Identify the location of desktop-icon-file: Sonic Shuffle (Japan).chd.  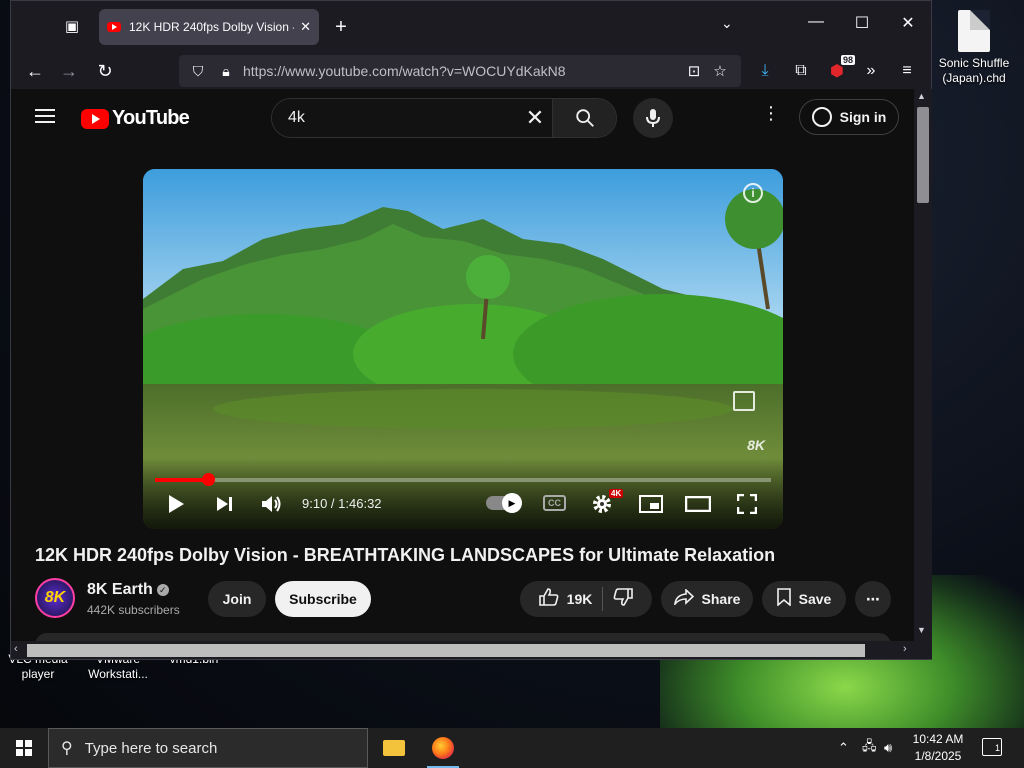
(974, 48).